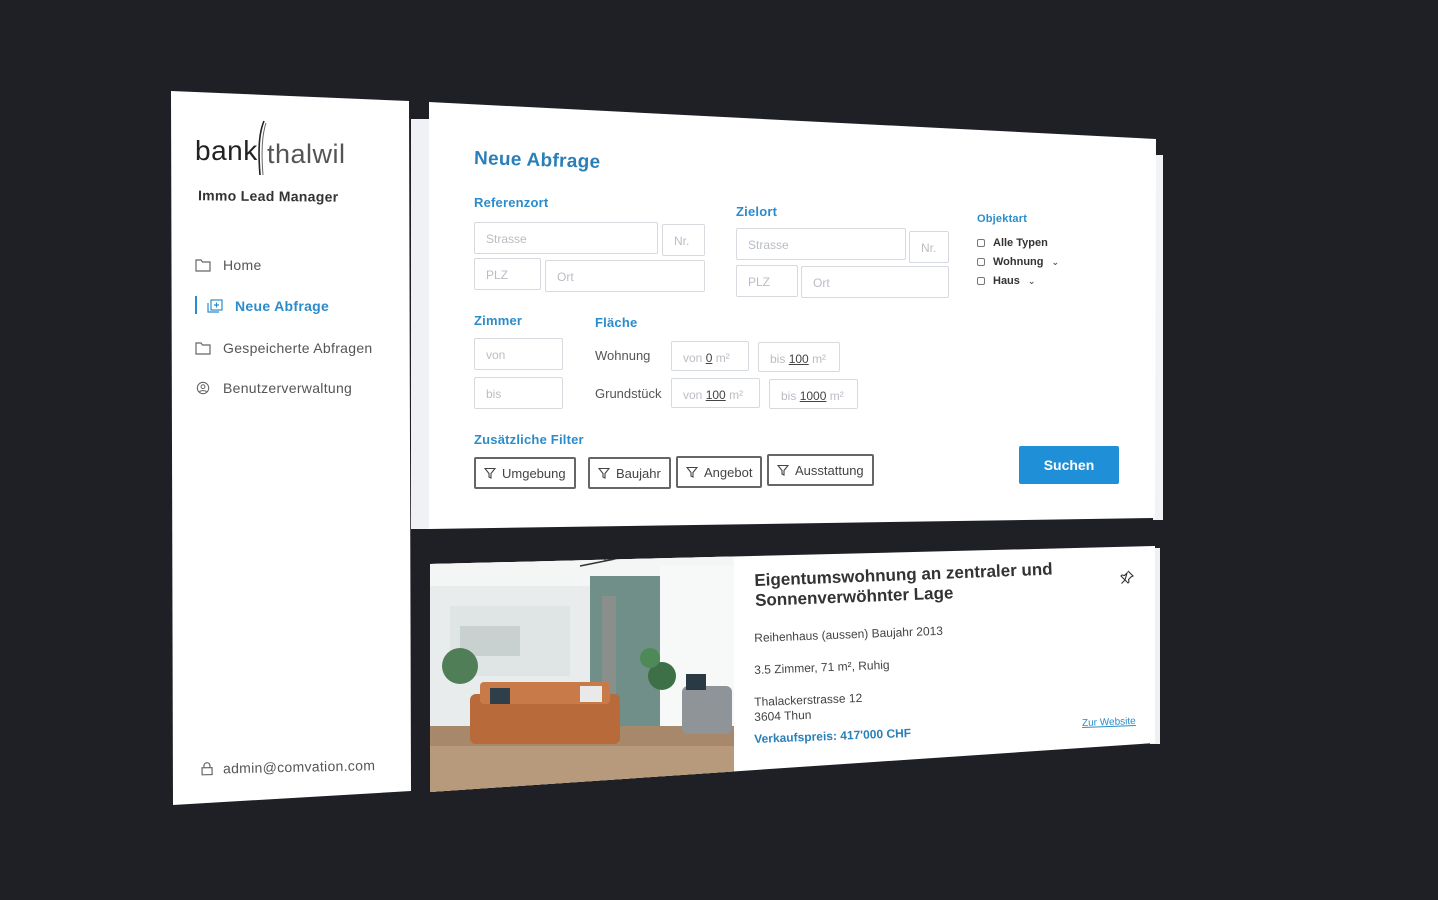 Image resolution: width=1438 pixels, height=900 pixels. What do you see at coordinates (783, 715) in the screenshot?
I see `listing-city: 3604 Thun` at bounding box center [783, 715].